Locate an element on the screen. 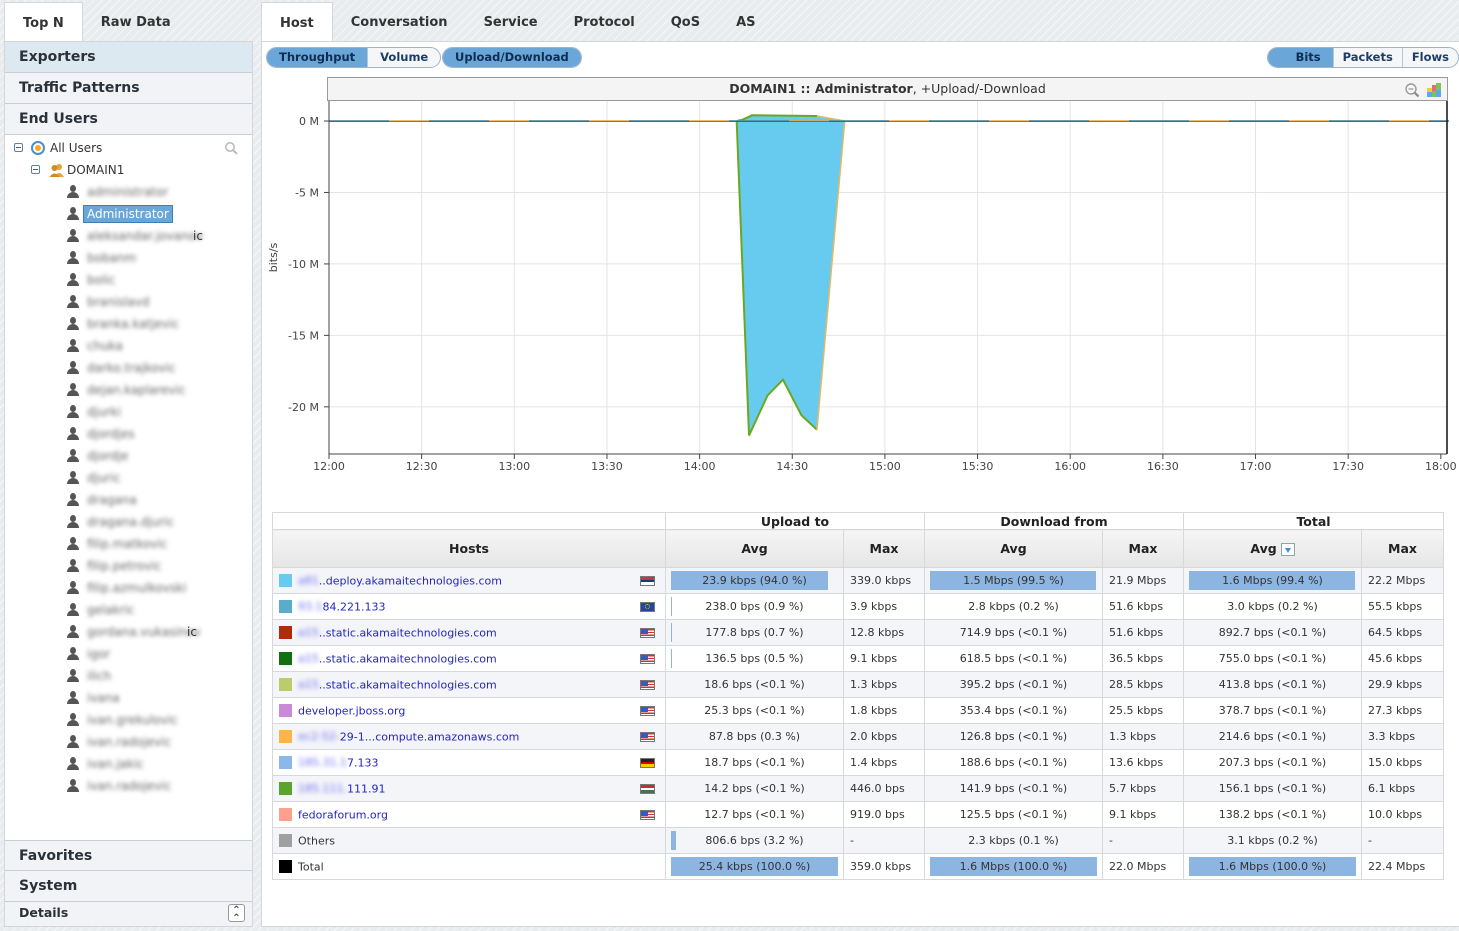  tree-node-user: djordjes is located at coordinates (128, 434).